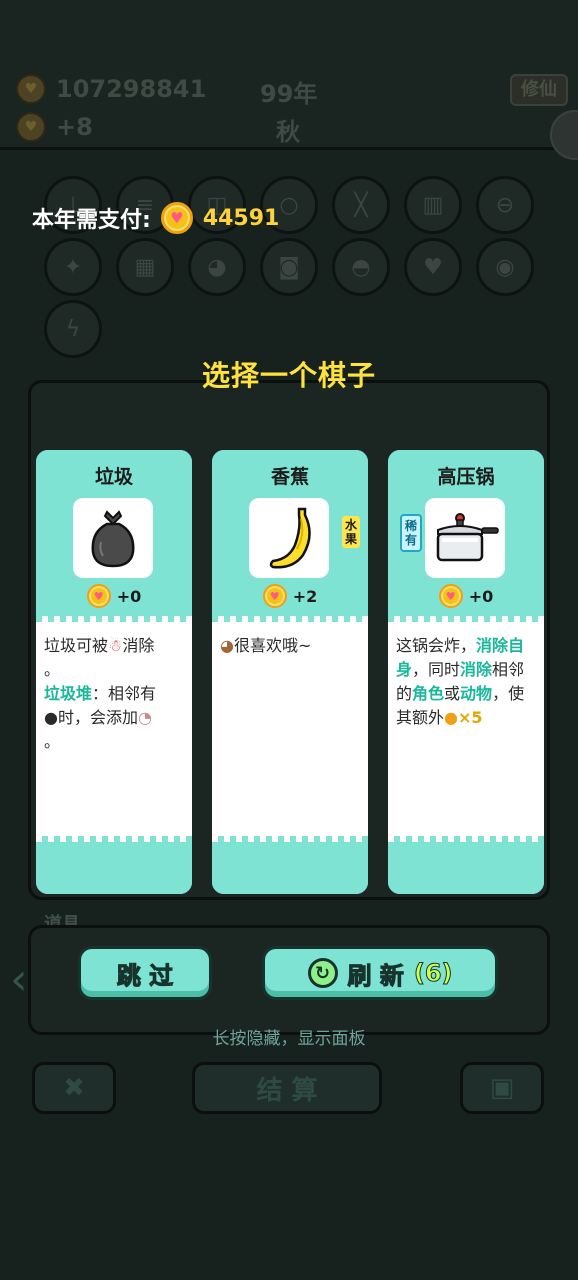  I want to click on desc-highlight: 动物, so click(476, 693).